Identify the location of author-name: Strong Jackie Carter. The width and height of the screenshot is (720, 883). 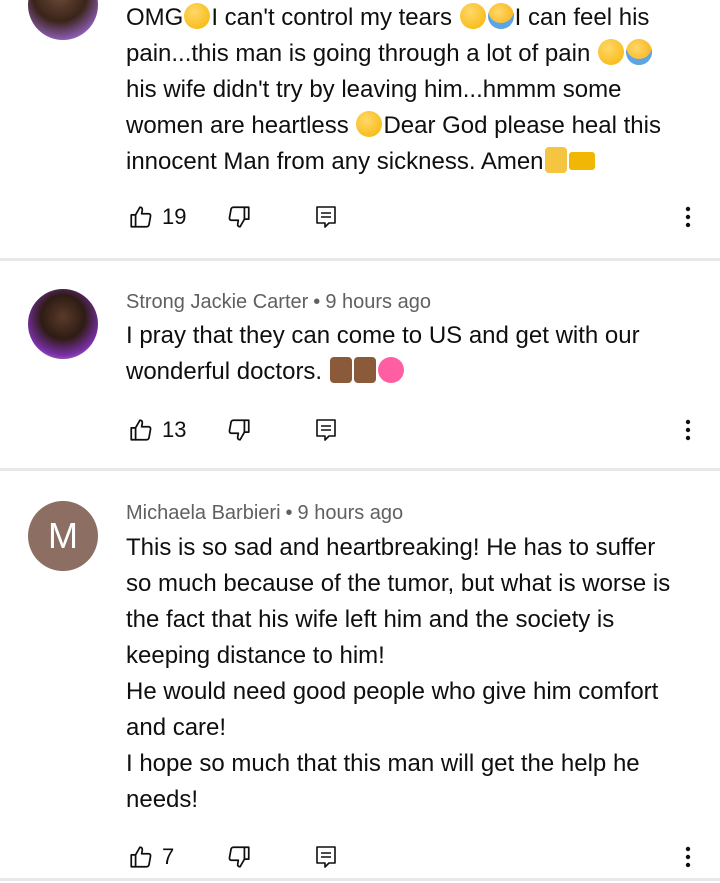
(217, 302).